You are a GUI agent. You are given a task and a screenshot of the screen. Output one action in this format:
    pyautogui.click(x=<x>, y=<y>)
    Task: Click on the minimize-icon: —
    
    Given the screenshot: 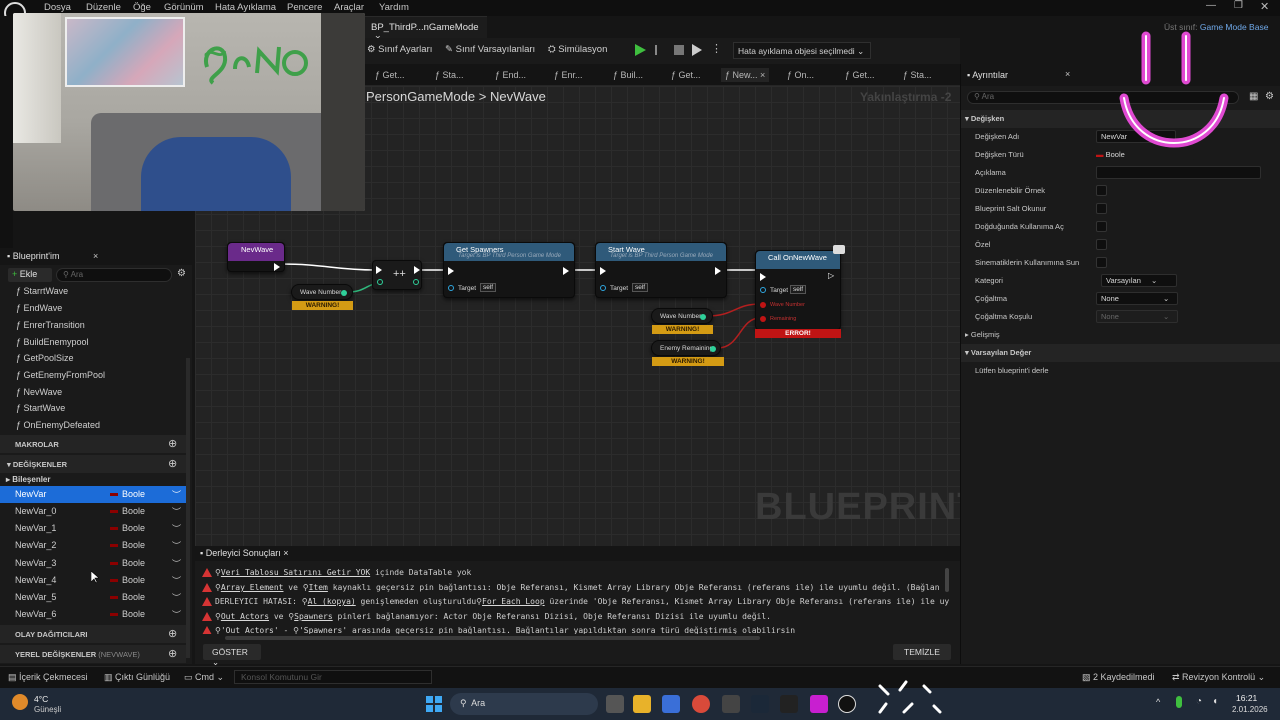 What is the action you would take?
    pyautogui.click(x=1211, y=5)
    